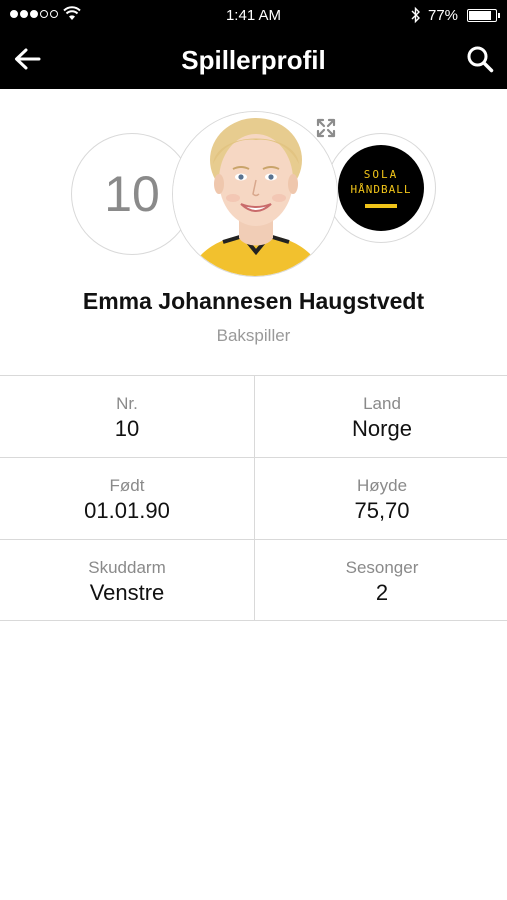 The image size is (507, 900). I want to click on info-cell-country: Land Norge, so click(381, 417).